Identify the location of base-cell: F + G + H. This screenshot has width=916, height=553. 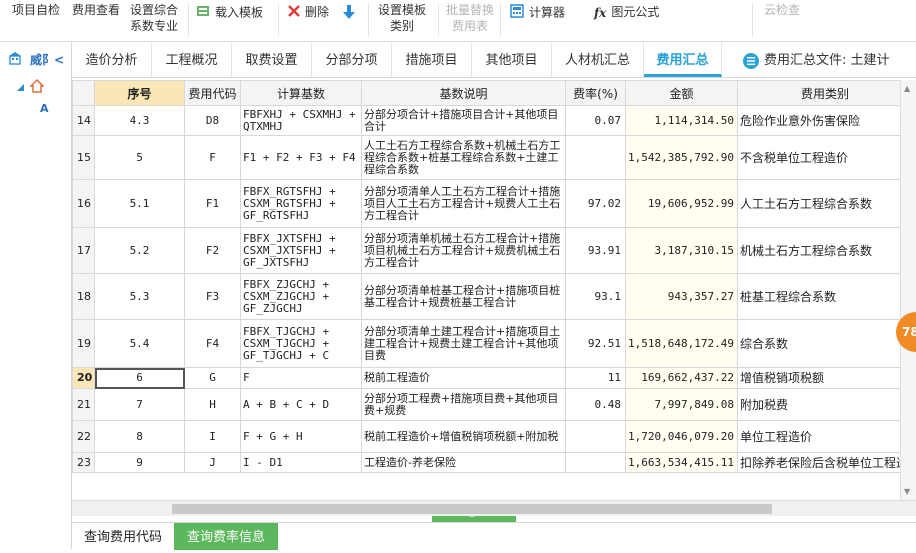
(301, 436).